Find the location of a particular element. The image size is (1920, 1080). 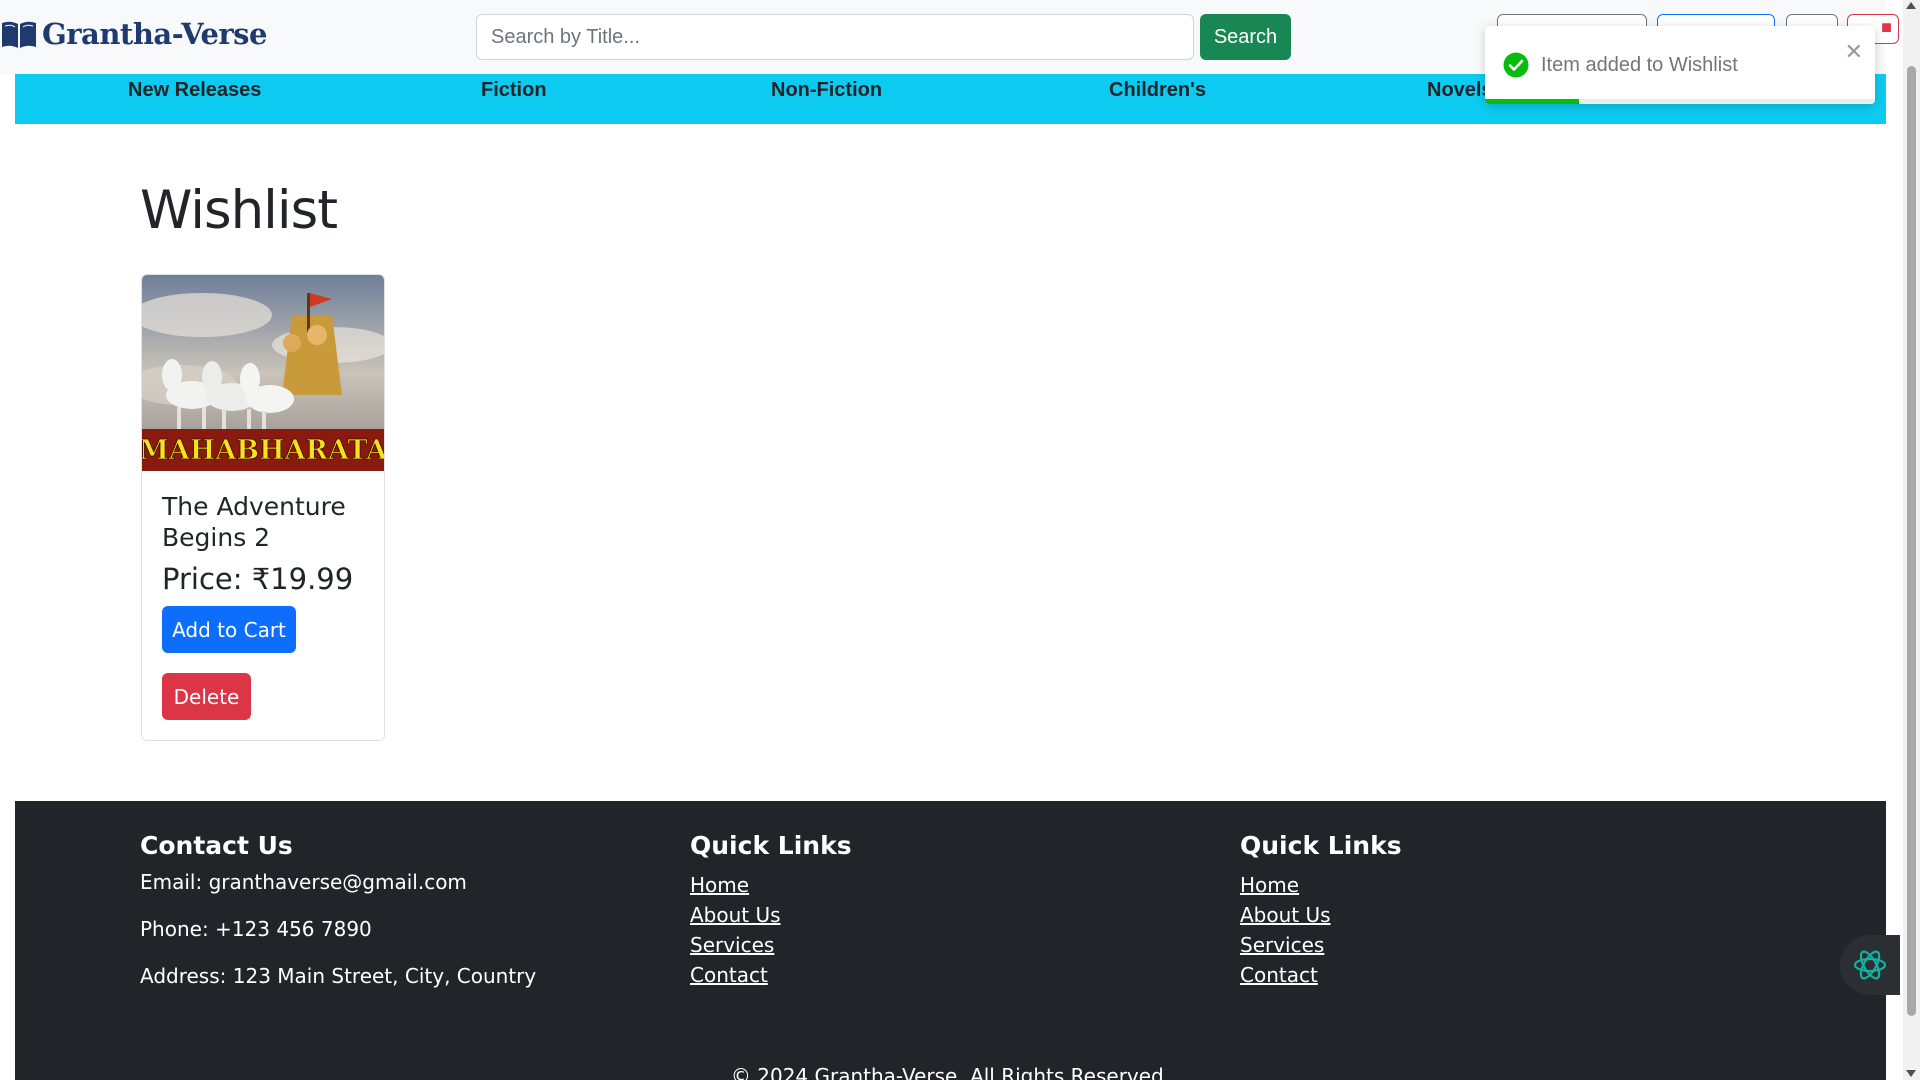

nav-item-fiction: Fiction is located at coordinates (514, 99).